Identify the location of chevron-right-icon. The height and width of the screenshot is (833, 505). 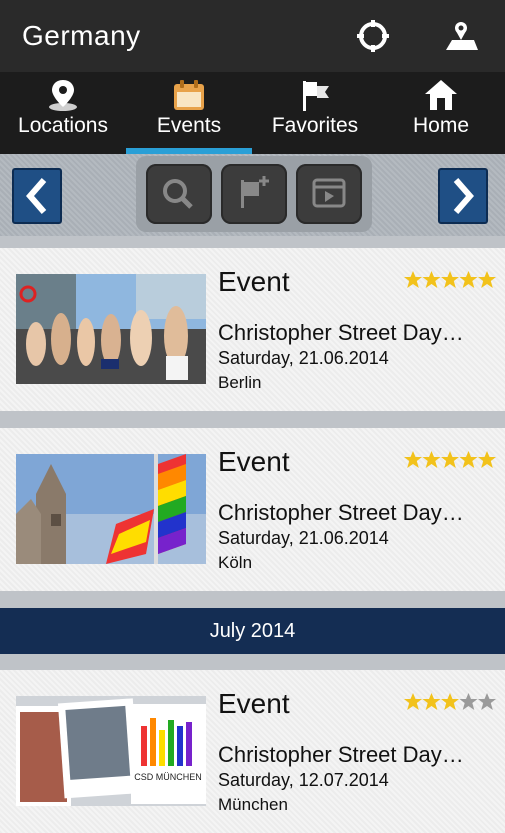
(463, 196).